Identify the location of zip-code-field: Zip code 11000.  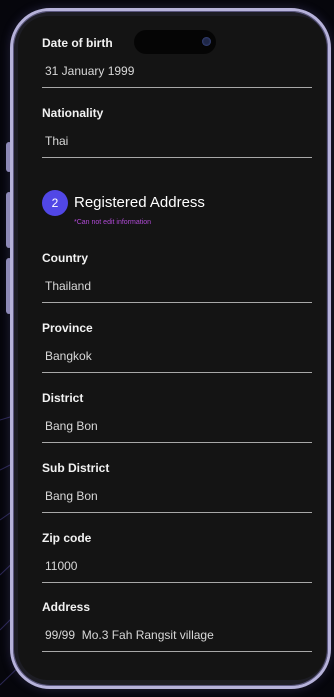
(177, 557).